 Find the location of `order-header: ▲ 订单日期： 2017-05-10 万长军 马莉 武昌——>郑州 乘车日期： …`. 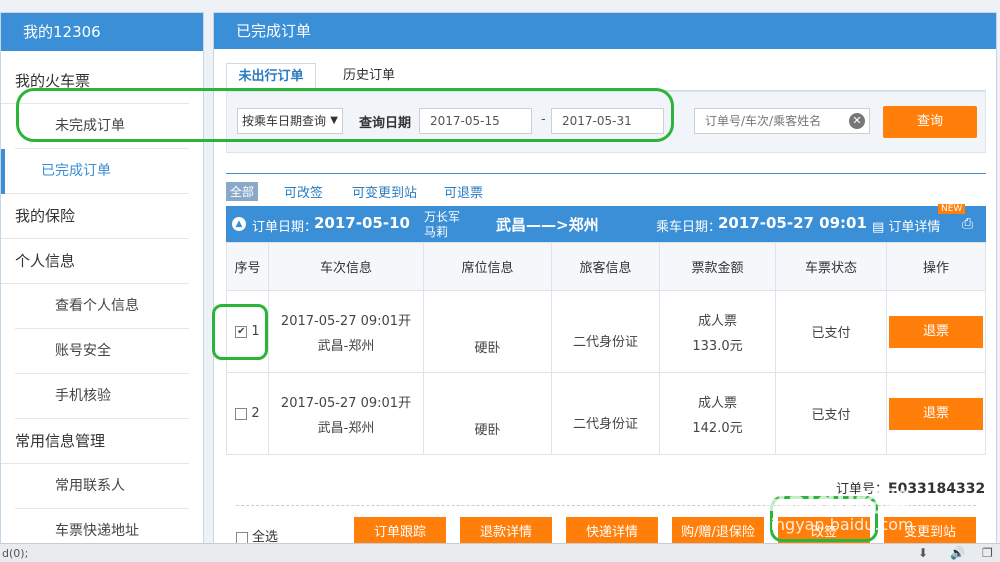

order-header: ▲ 订单日期： 2017-05-10 万长军 马莉 武昌——>郑州 乘车日期： … is located at coordinates (606, 223).